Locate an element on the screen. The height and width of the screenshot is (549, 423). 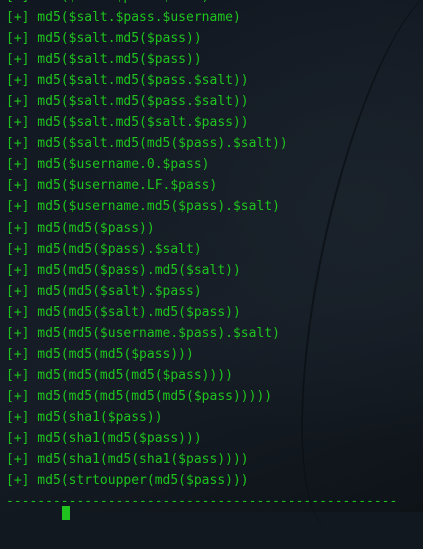
hash-type-line: [+] md5($username.0.$pass) is located at coordinates (108, 165).